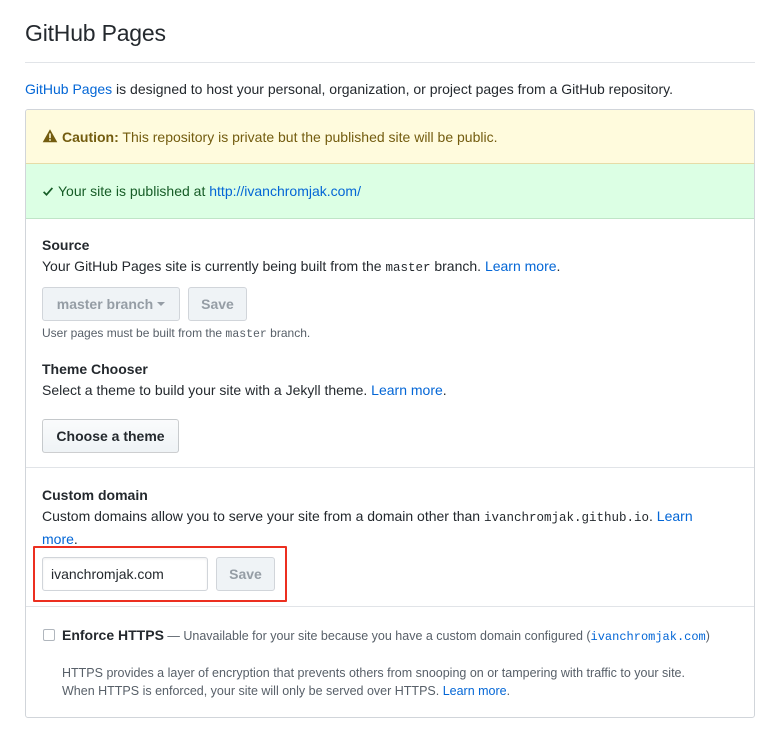 The height and width of the screenshot is (739, 781). Describe the element at coordinates (58, 539) in the screenshot. I see `learn-more-part-2: more` at that location.